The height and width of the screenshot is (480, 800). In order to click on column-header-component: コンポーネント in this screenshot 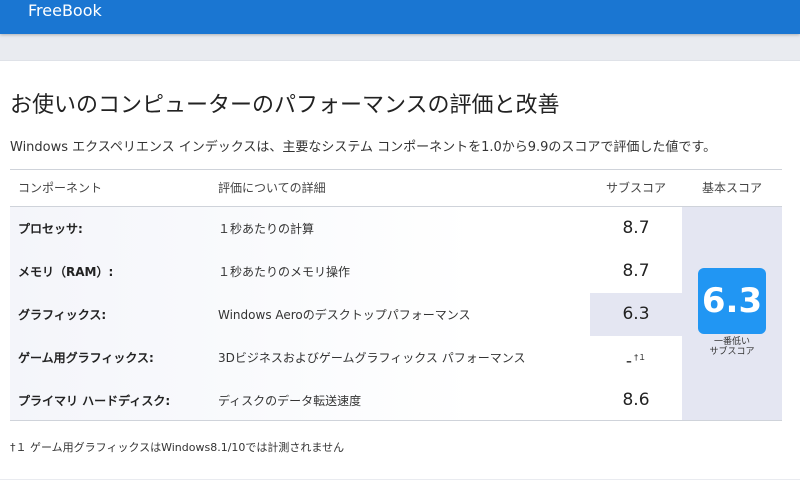, I will do `click(60, 188)`.